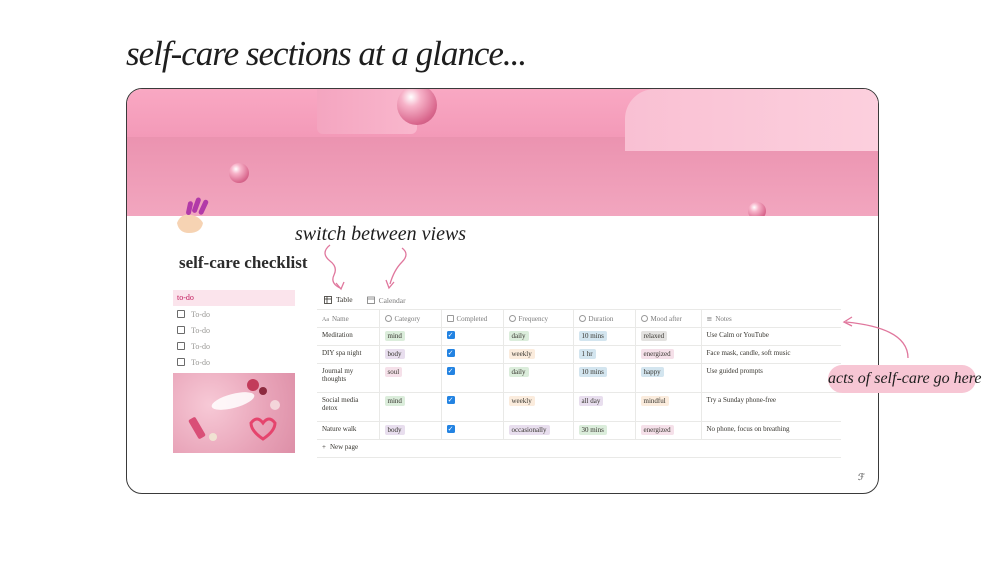 Image resolution: width=1005 pixels, height=565 pixels. What do you see at coordinates (338, 301) in the screenshot?
I see `tab-table: Table` at bounding box center [338, 301].